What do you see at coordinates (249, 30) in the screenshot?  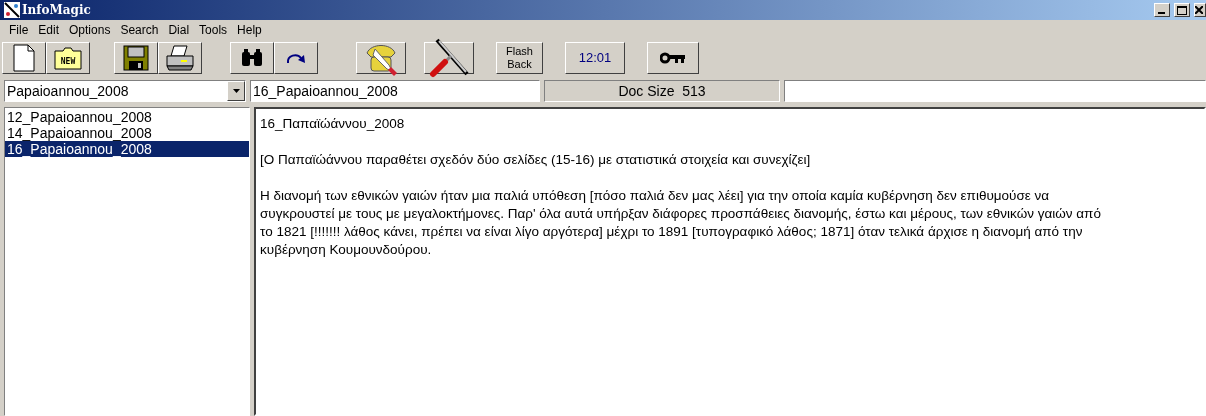 I see `menu-item: Help` at bounding box center [249, 30].